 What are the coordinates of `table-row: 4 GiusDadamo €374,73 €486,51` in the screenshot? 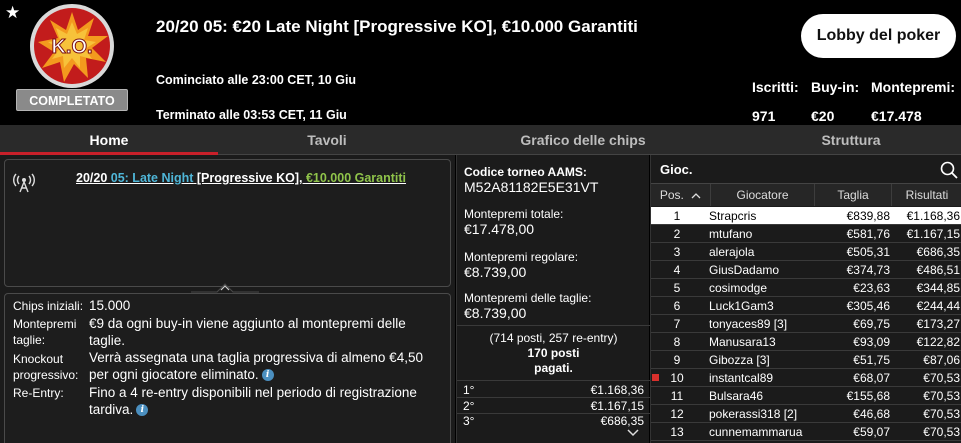 It's located at (806, 270).